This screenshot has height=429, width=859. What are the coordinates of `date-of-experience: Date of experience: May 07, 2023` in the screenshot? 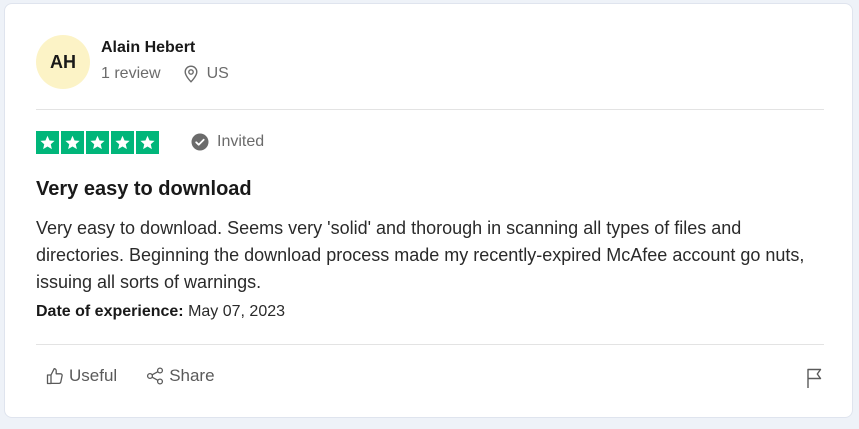 It's located at (160, 312).